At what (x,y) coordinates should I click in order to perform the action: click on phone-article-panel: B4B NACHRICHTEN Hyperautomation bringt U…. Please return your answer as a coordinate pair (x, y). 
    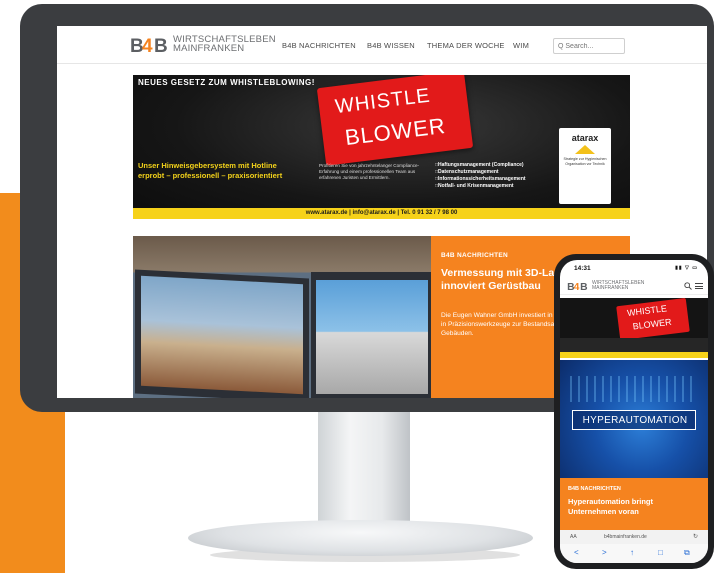
    Looking at the image, I should click on (634, 504).